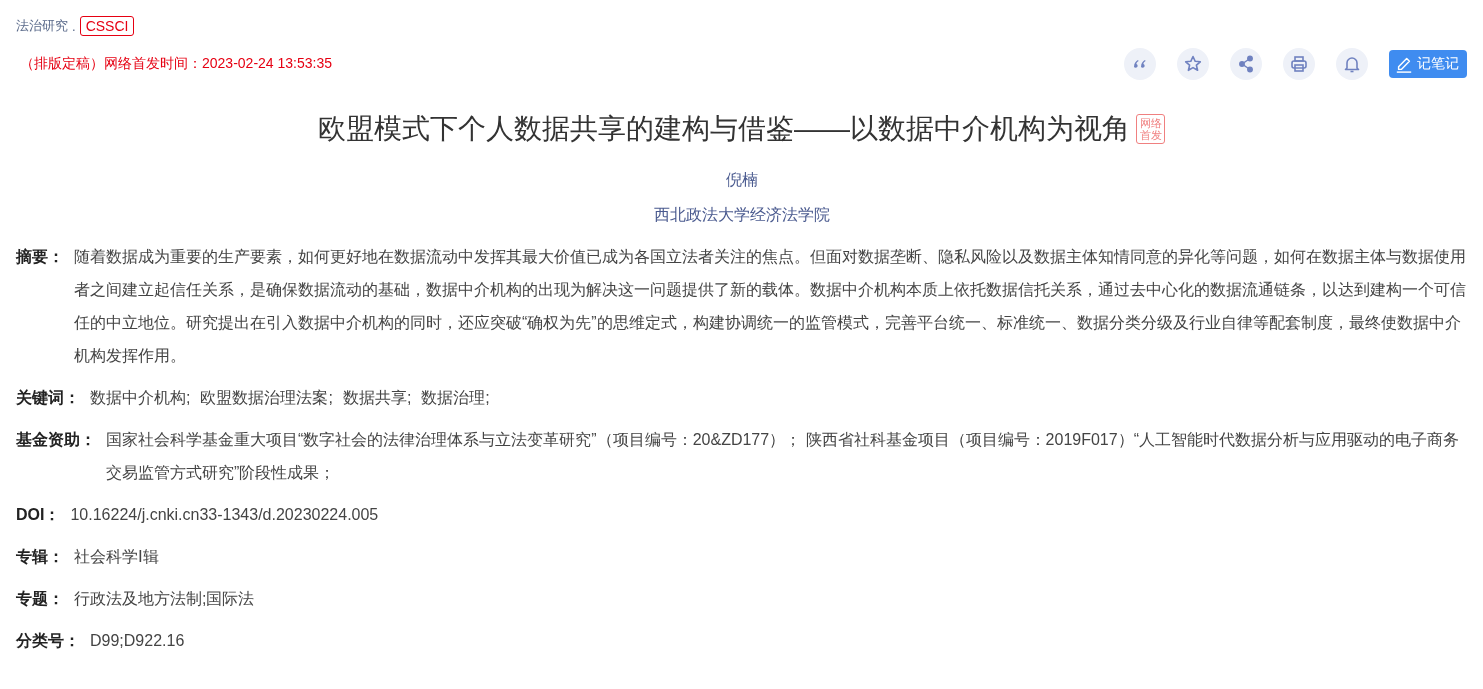  I want to click on keyword-link: 数据共享;, so click(377, 397).